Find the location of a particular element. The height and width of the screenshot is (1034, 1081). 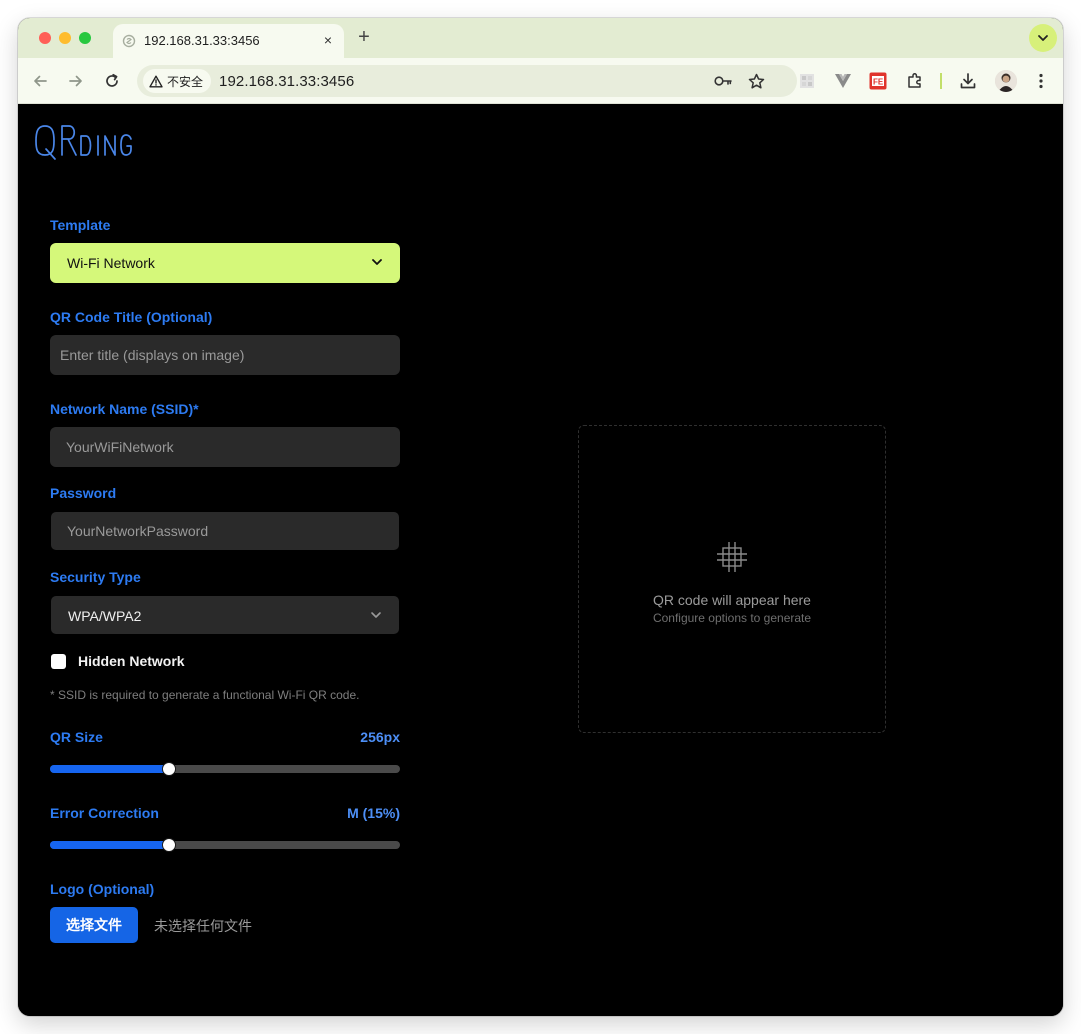

reload-icon is located at coordinates (112, 80).